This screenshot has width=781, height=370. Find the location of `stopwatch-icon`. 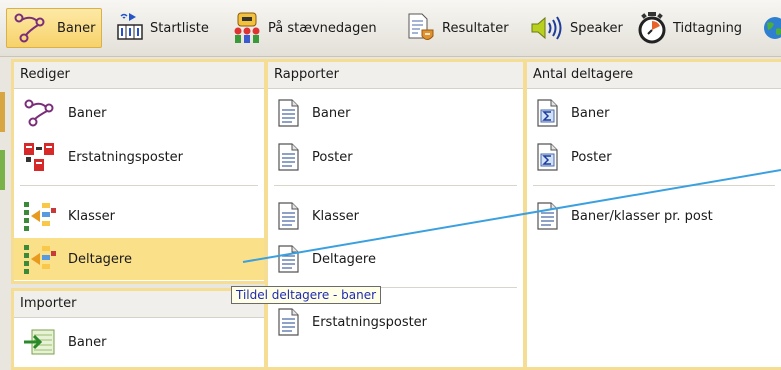

stopwatch-icon is located at coordinates (652, 28).